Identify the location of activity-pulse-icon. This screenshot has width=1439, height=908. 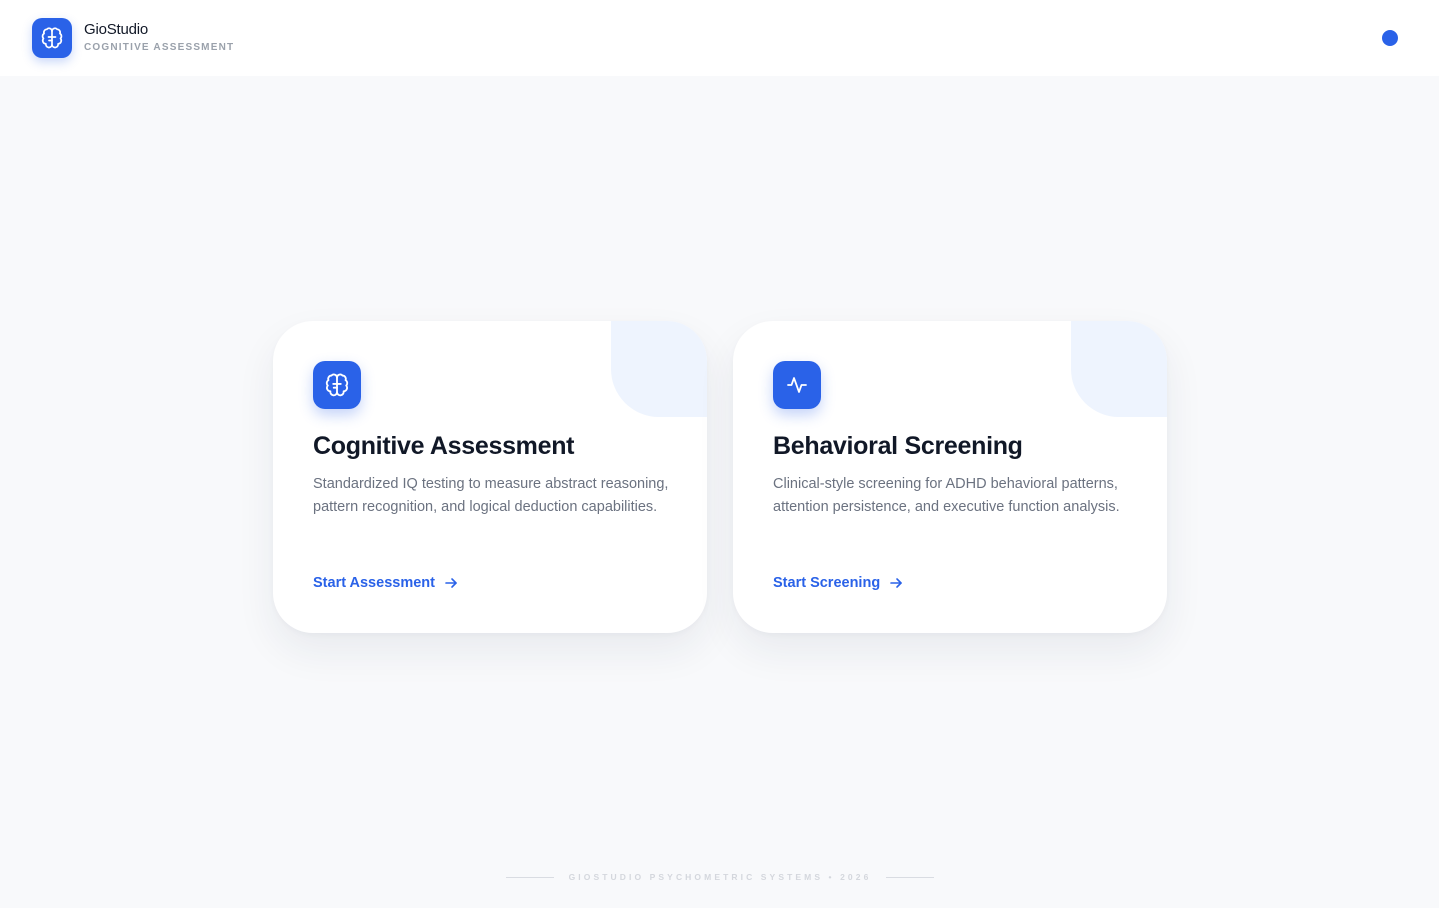
(797, 385).